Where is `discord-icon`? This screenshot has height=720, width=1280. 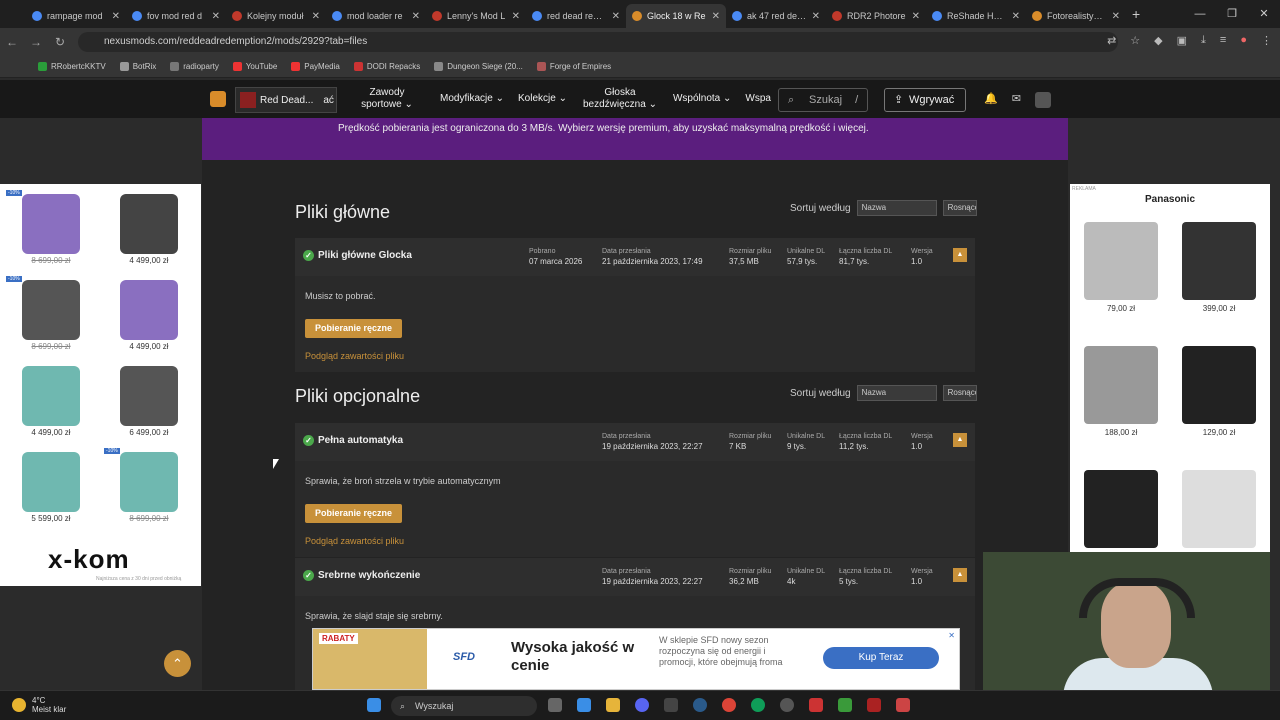
discord-icon is located at coordinates (642, 705).